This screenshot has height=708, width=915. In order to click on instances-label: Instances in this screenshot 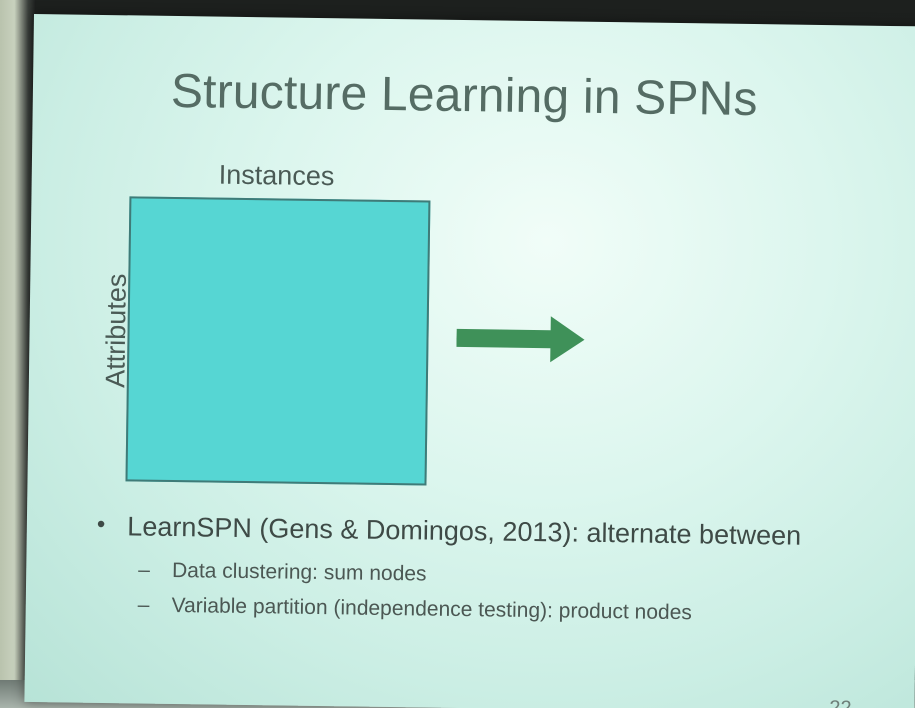, I will do `click(276, 175)`.